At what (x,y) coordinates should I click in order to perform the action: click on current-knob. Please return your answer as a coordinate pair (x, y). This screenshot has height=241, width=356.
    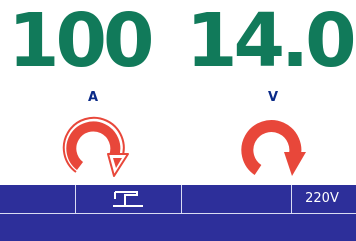
    Looking at the image, I should click on (96, 146).